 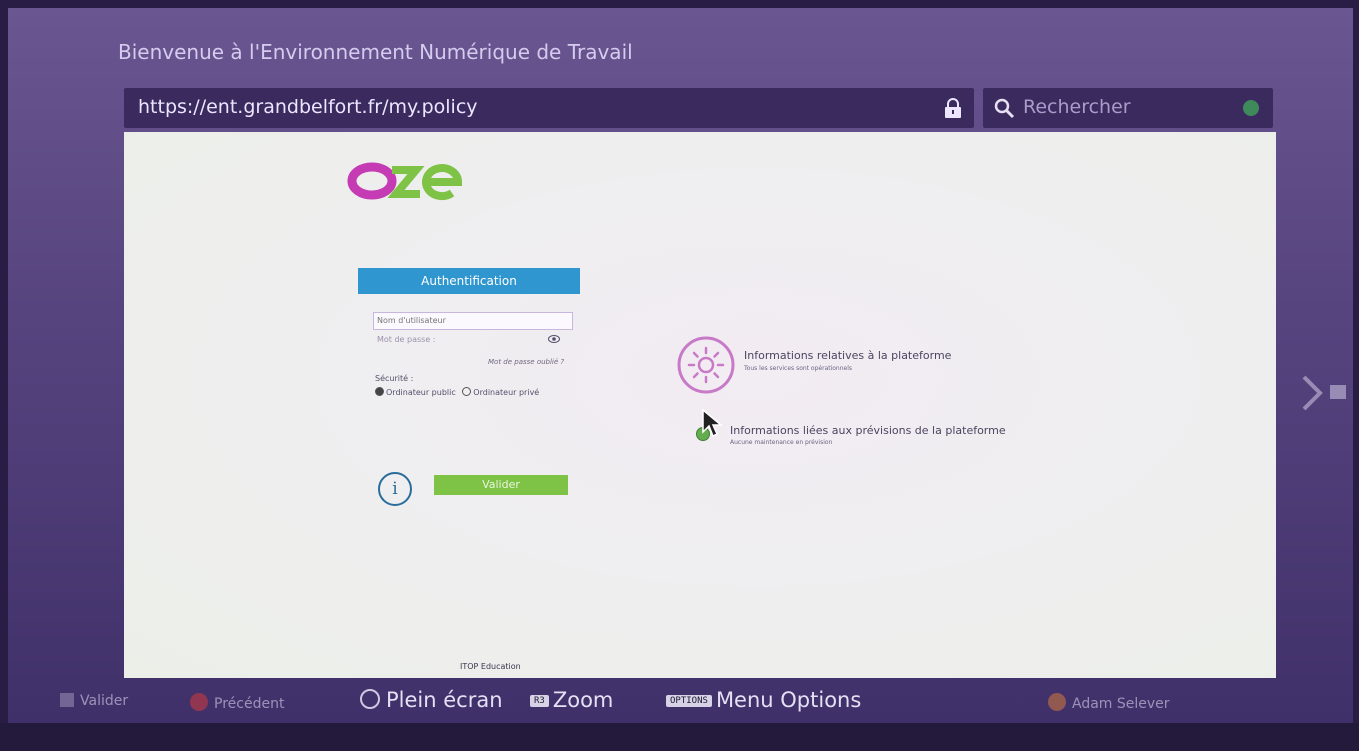 I want to click on r3-key-icon: R3, so click(x=539, y=701).